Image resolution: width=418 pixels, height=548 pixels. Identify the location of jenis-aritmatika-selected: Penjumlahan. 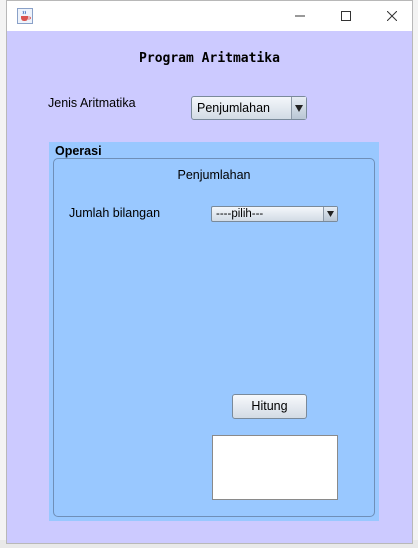
(233, 108).